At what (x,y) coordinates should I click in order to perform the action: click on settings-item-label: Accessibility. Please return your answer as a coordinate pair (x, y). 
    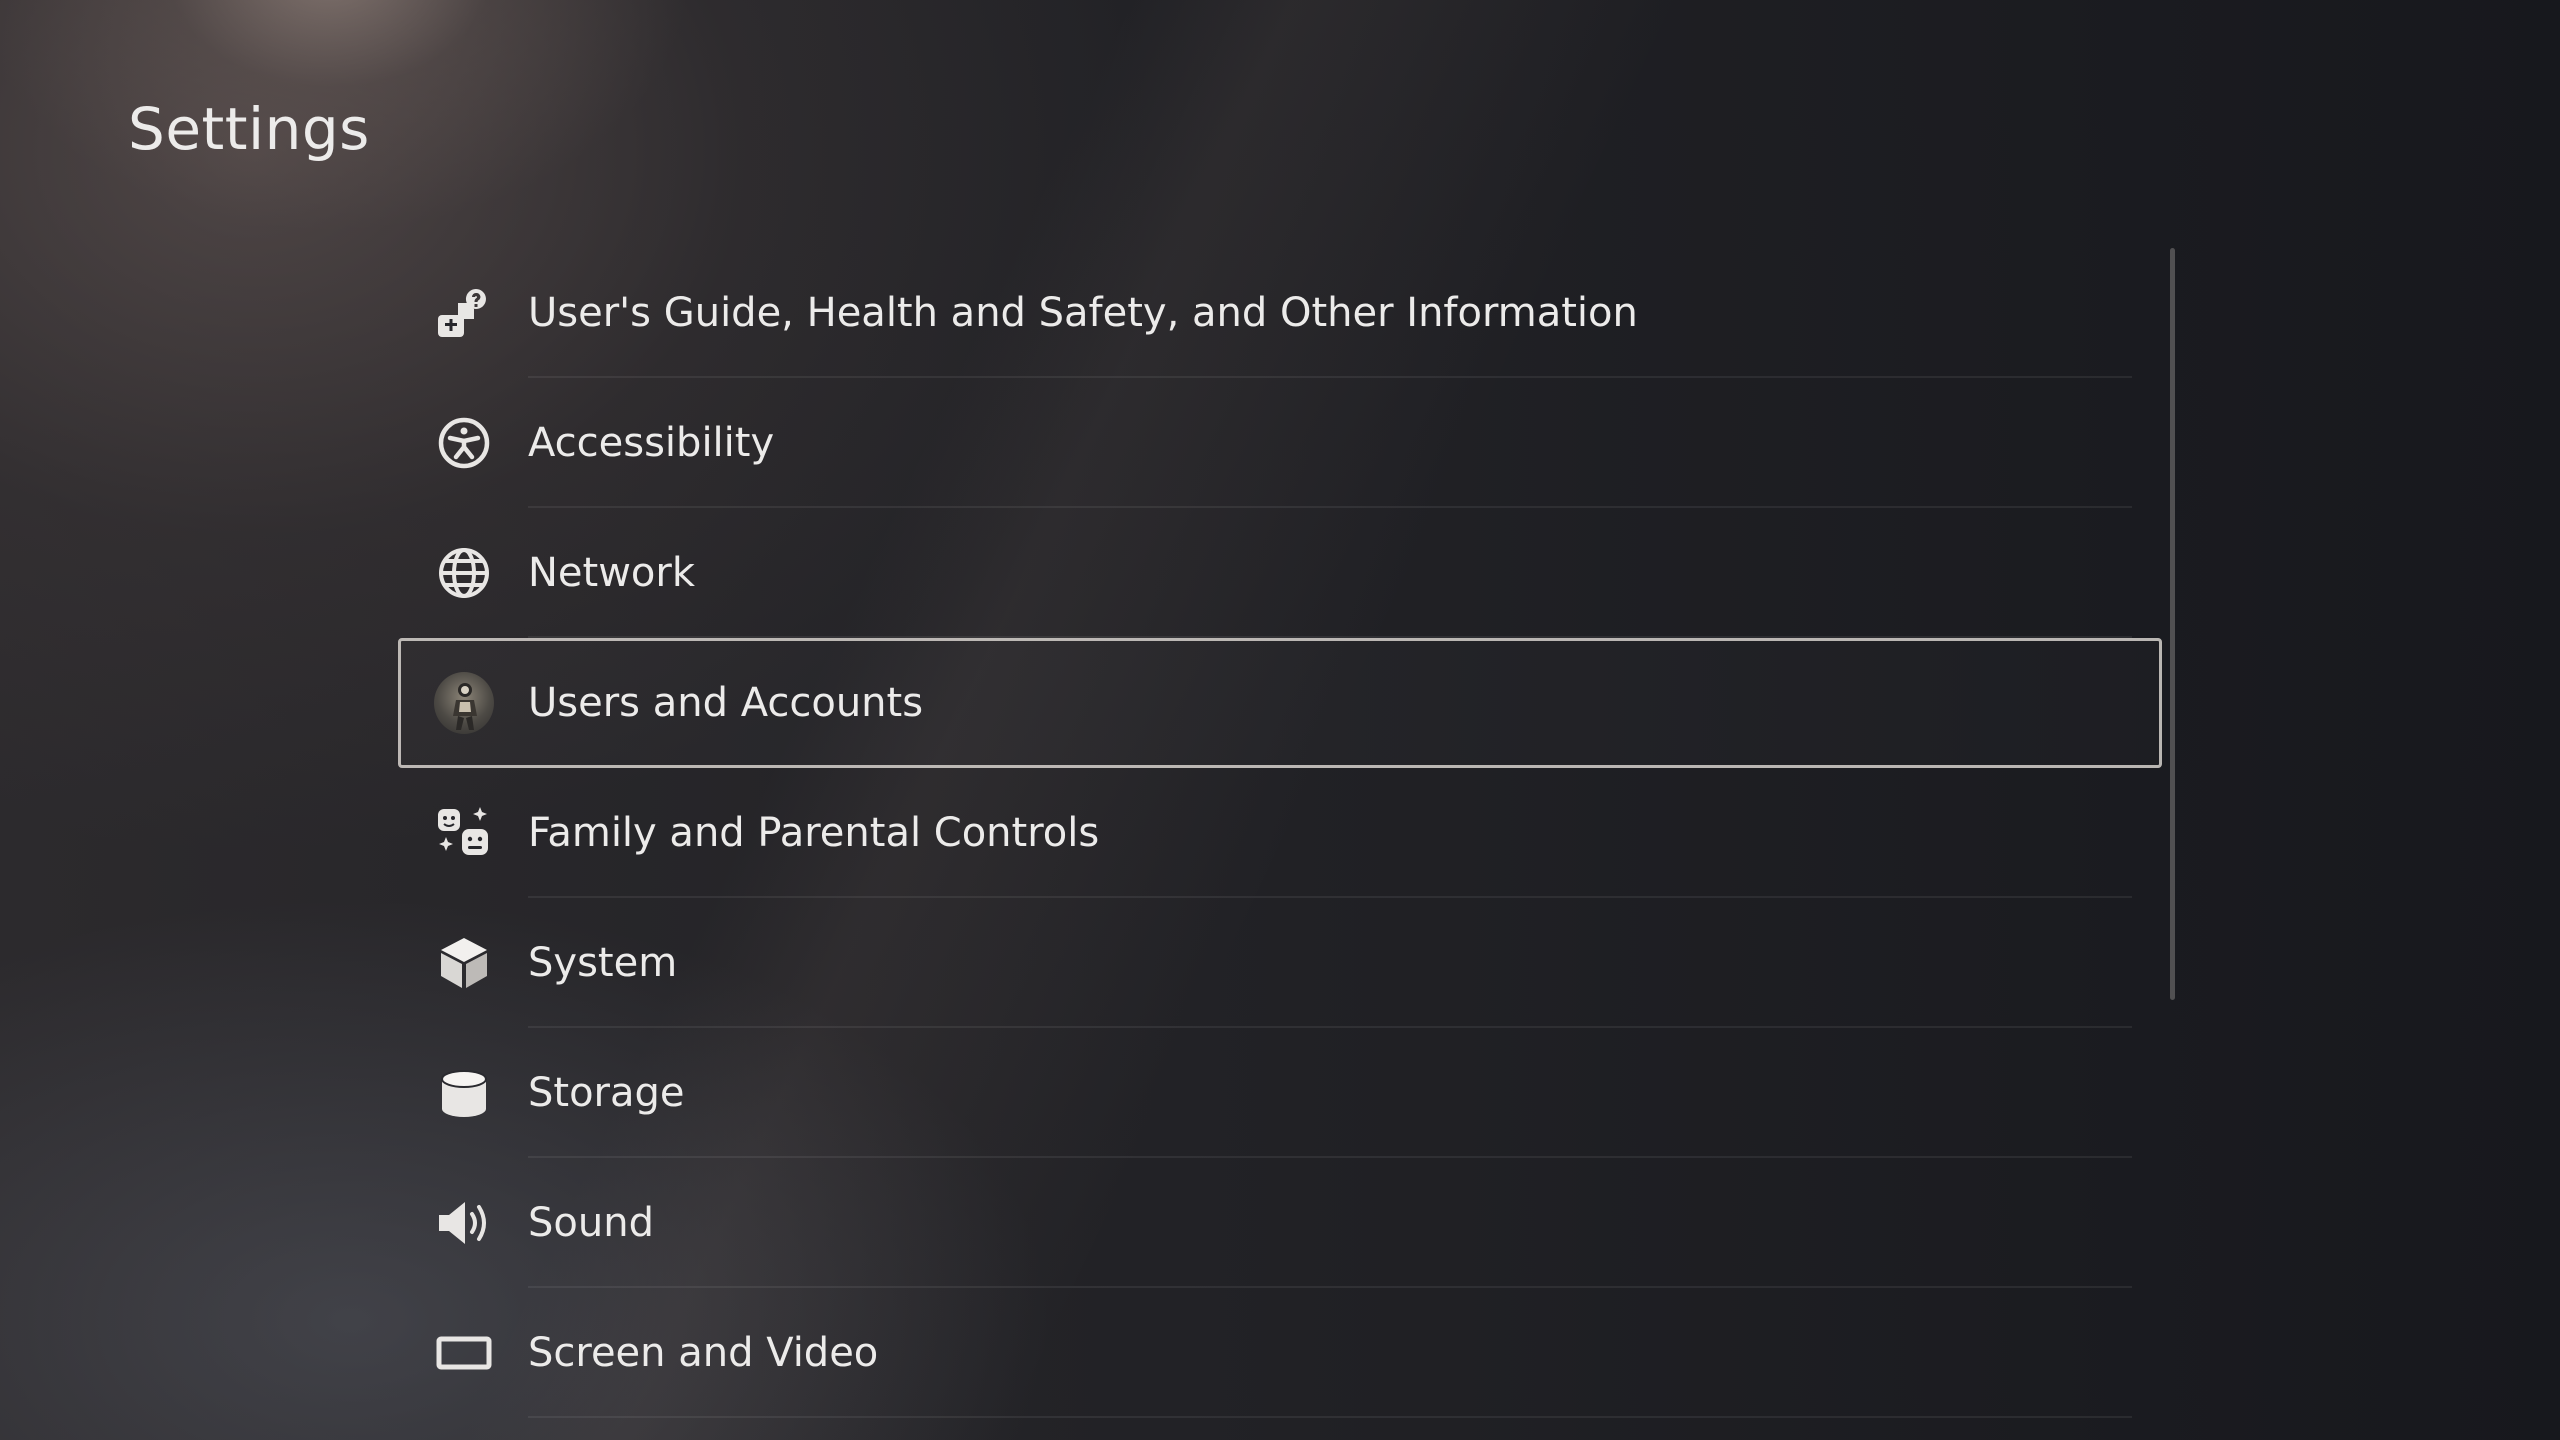
    Looking at the image, I should click on (651, 443).